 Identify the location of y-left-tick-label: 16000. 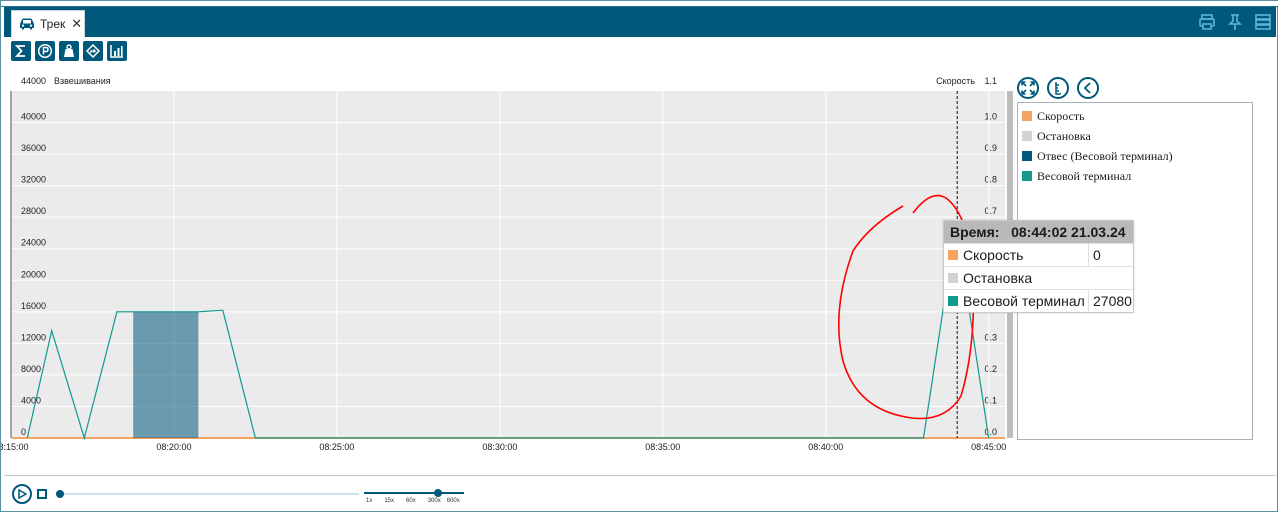
(33, 306).